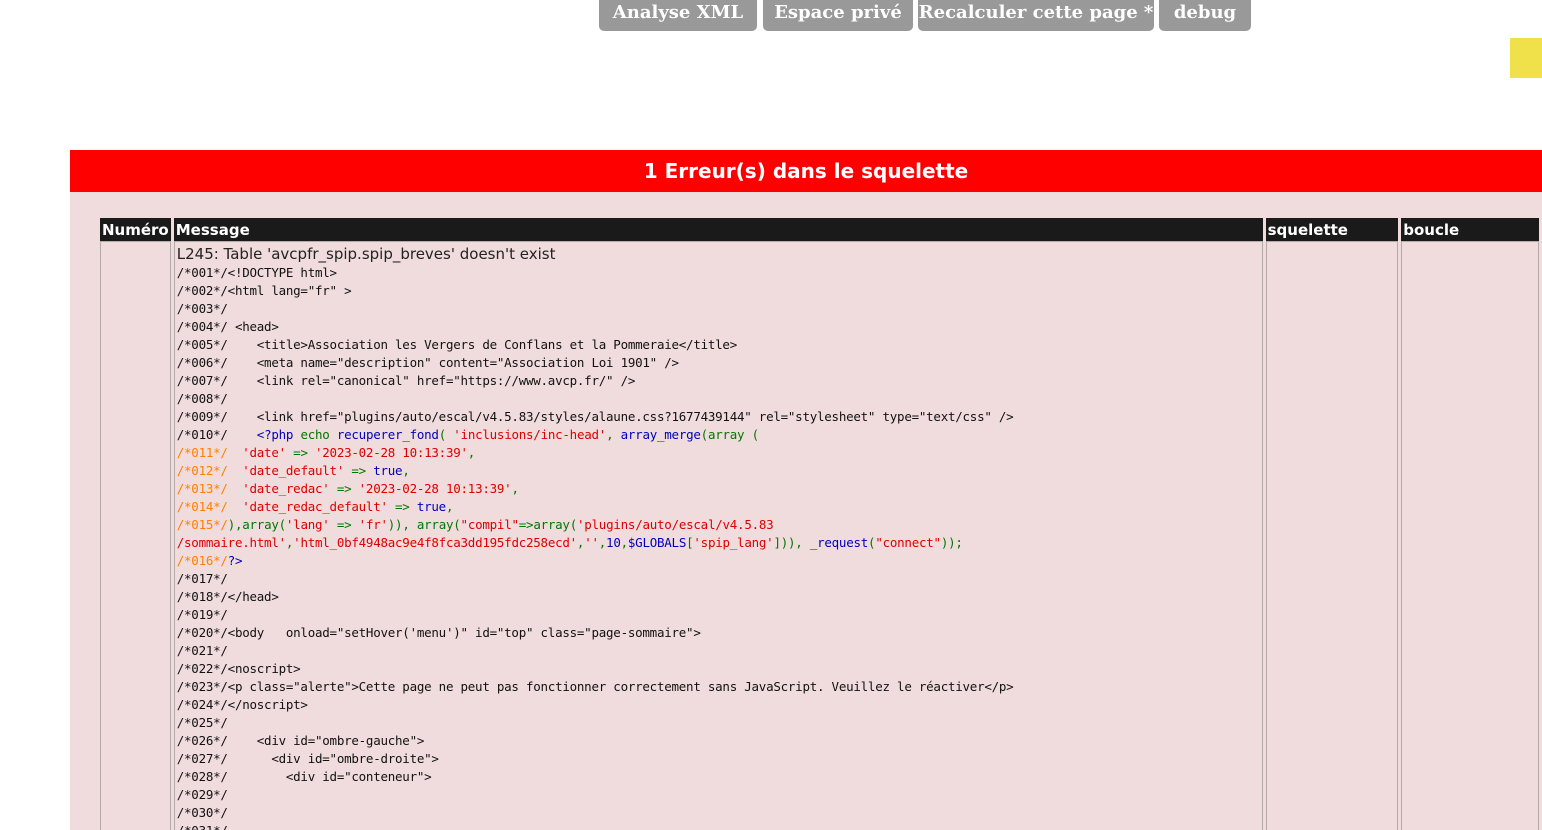 The width and height of the screenshot is (1542, 830). I want to click on code-segment: /*026*/ <div id="ombre-gauche">, so click(300, 740).